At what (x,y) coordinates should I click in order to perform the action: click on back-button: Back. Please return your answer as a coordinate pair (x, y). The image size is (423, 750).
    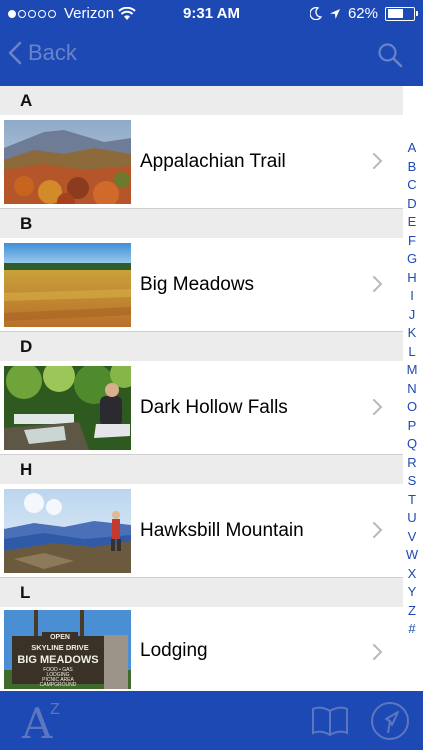
    Looking at the image, I should click on (42, 53).